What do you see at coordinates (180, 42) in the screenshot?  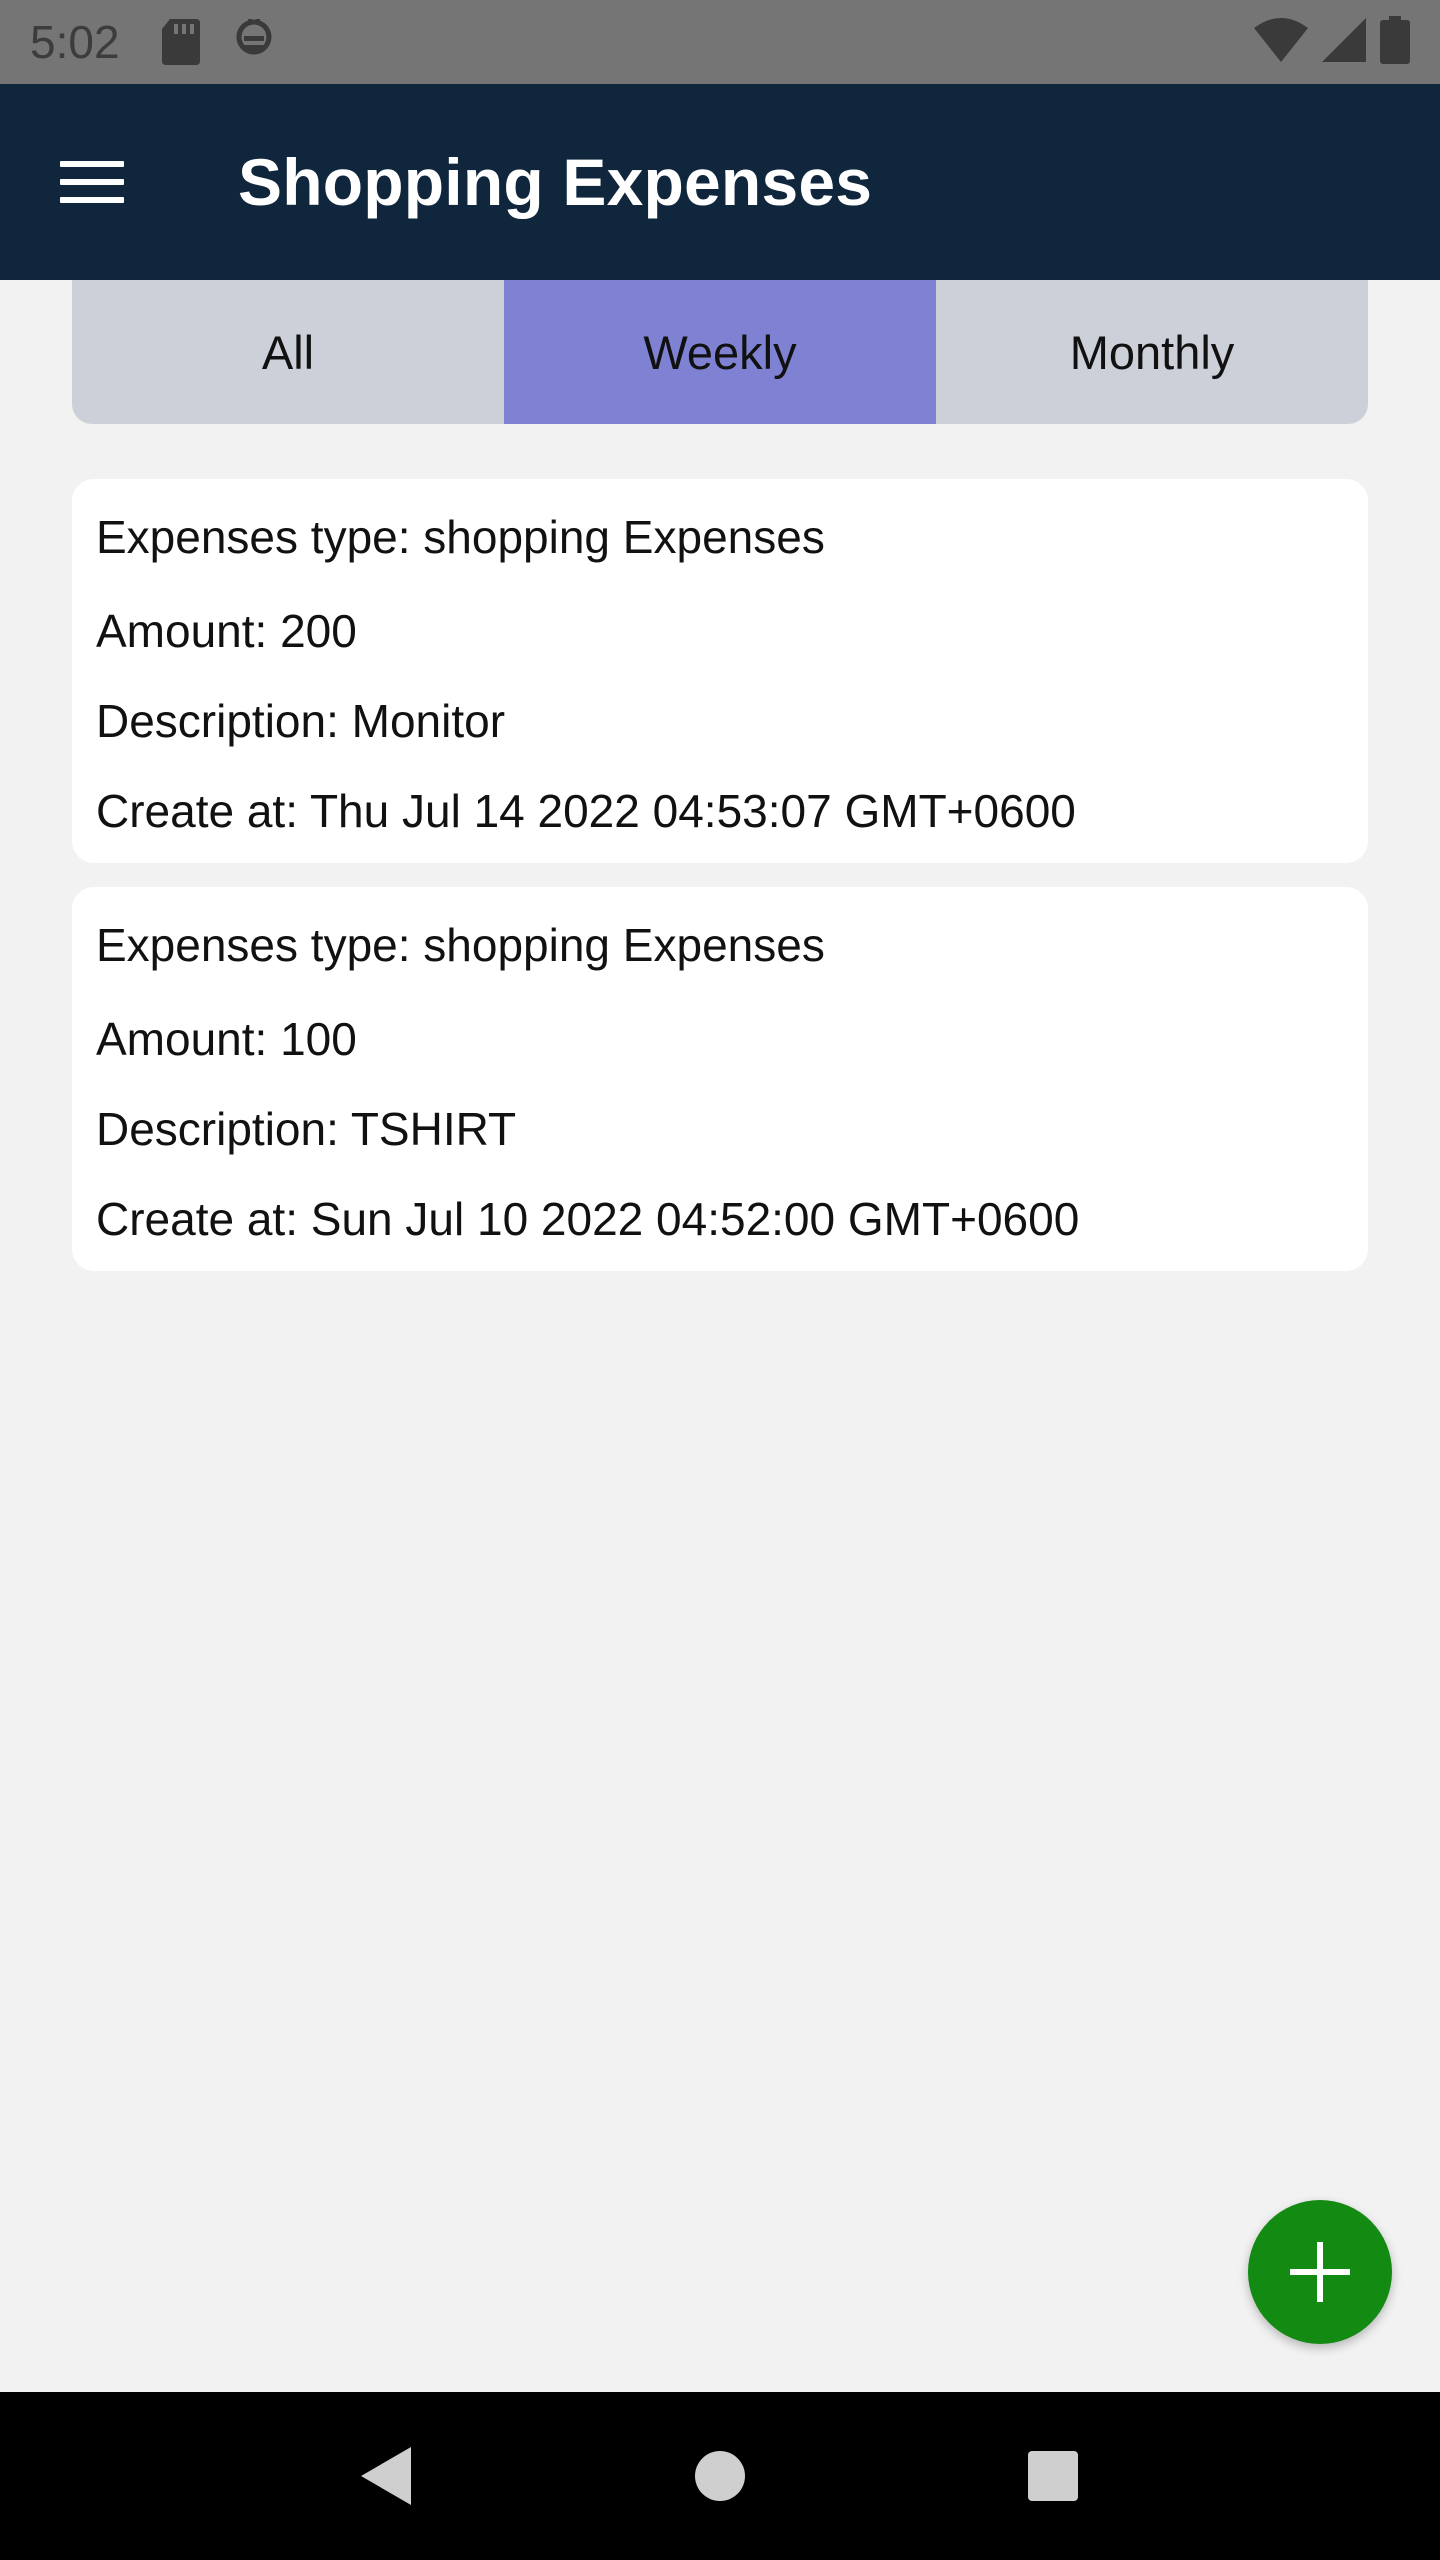 I see `sd-card-icon` at bounding box center [180, 42].